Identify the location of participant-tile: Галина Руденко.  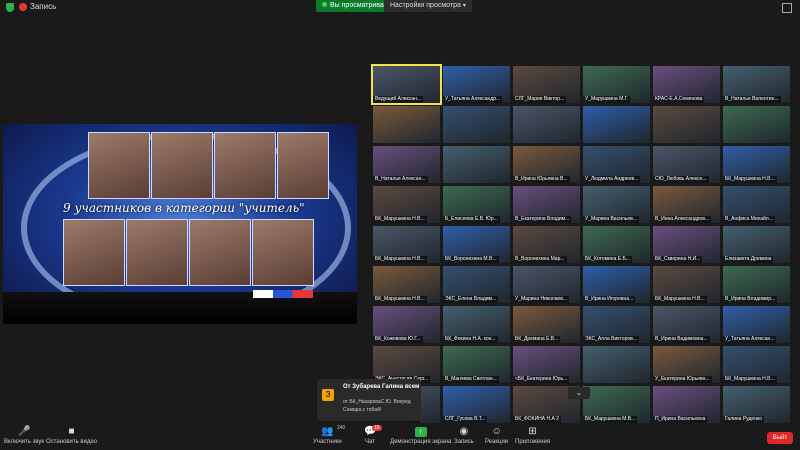
(756, 404).